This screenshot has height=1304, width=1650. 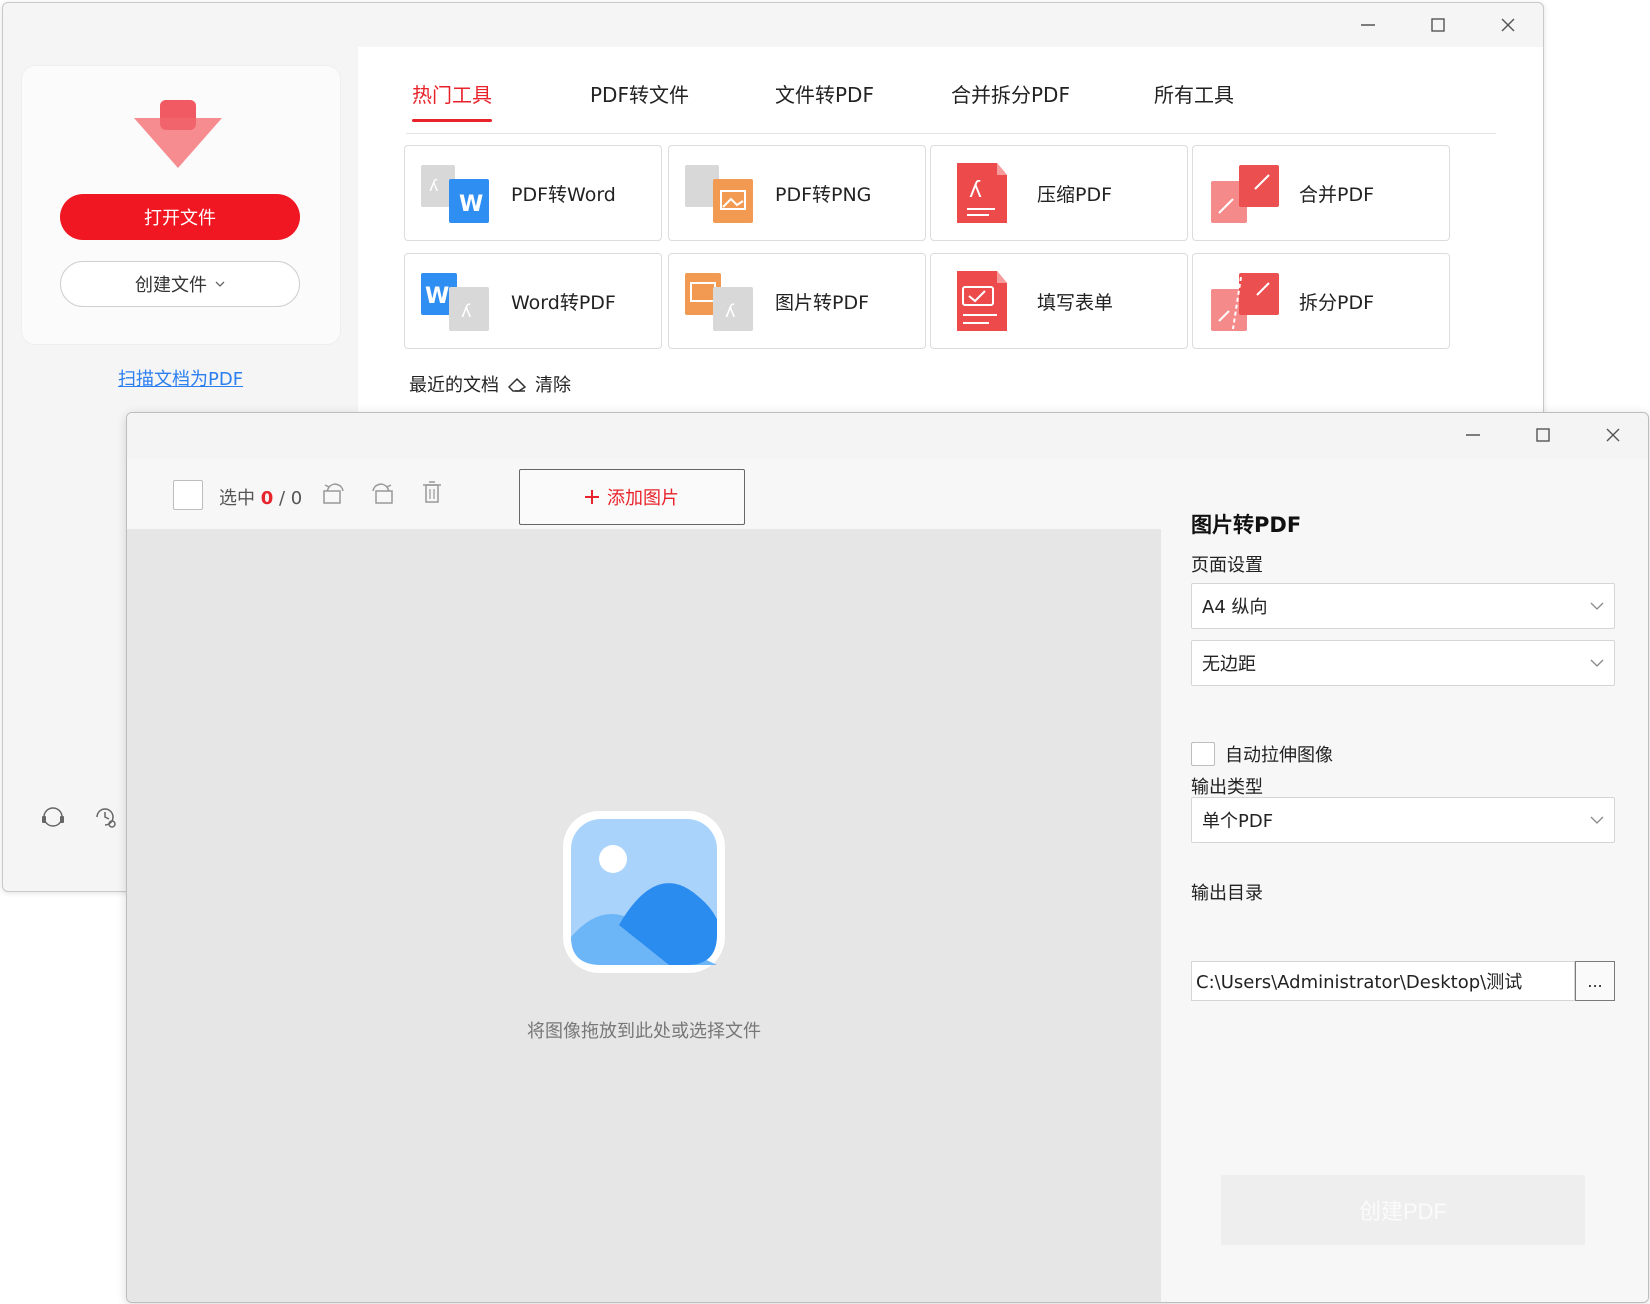 I want to click on pdf-to-png-icon, so click(x=719, y=194).